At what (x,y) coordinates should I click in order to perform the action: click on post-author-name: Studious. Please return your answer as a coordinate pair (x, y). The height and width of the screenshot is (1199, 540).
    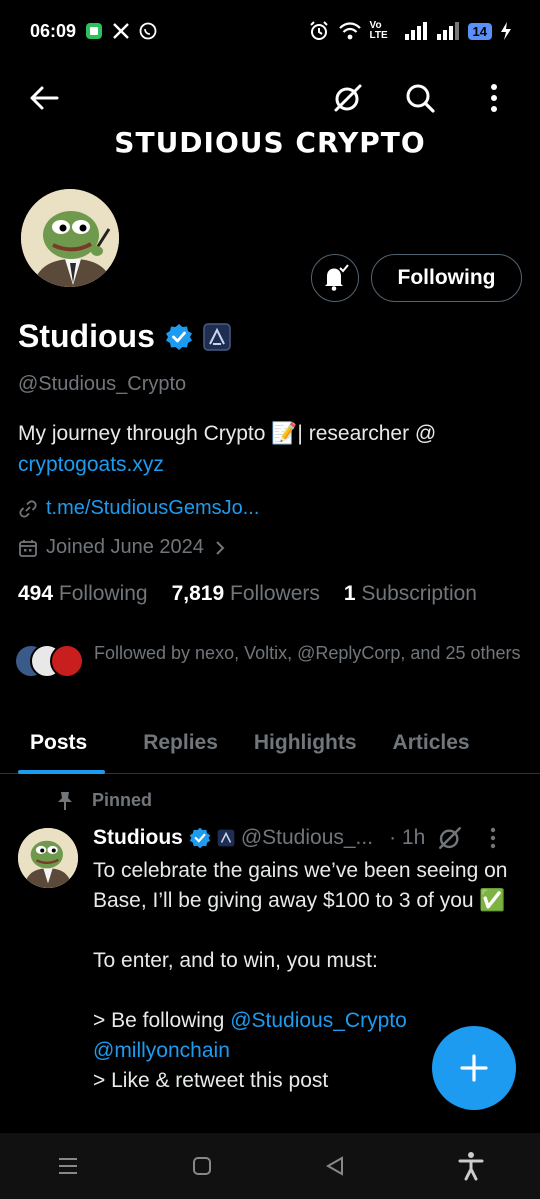
    Looking at the image, I should click on (138, 838).